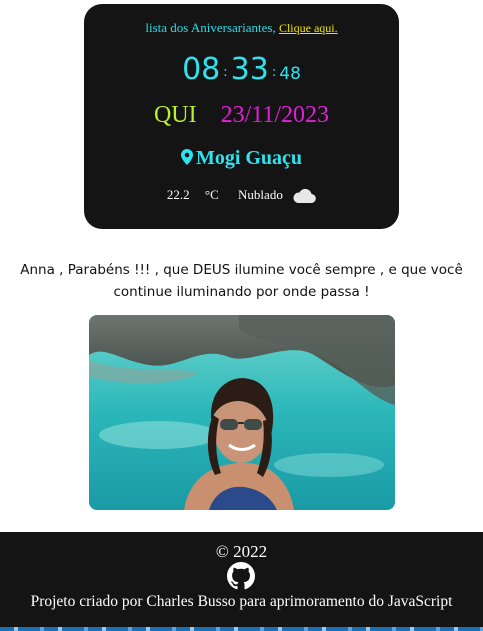 The height and width of the screenshot is (631, 483). Describe the element at coordinates (260, 194) in the screenshot. I see `weather-condition: Nublado` at that location.